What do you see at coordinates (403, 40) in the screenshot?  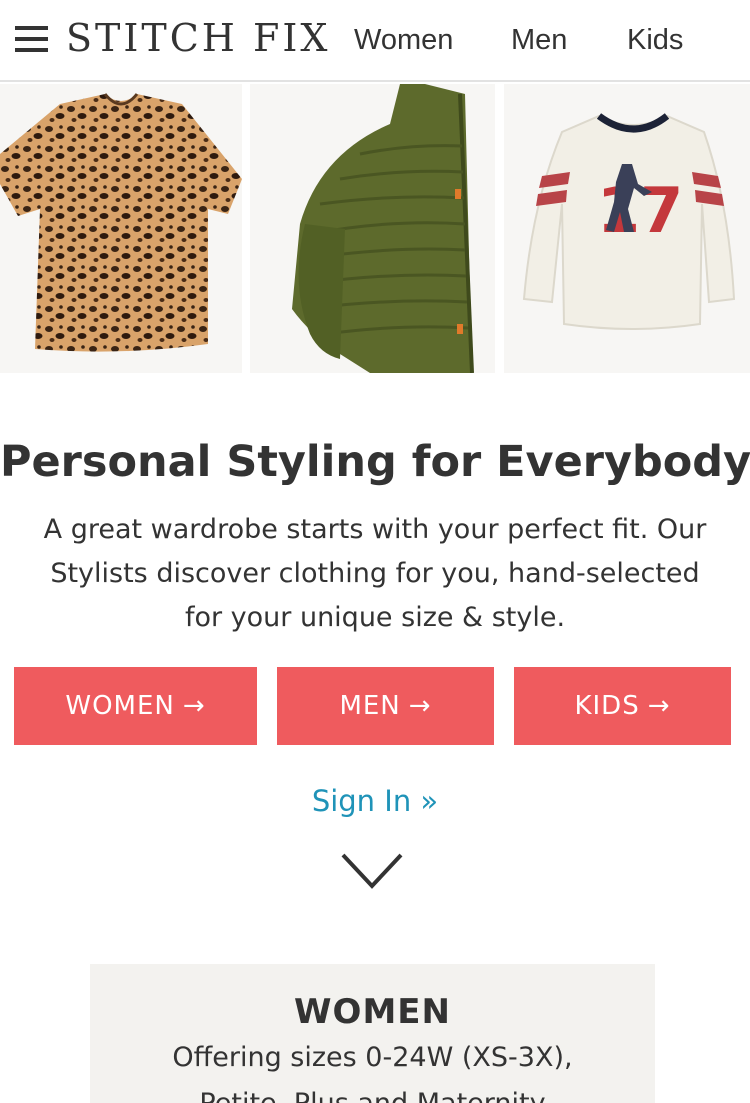 I see `nav-women-link: Women` at bounding box center [403, 40].